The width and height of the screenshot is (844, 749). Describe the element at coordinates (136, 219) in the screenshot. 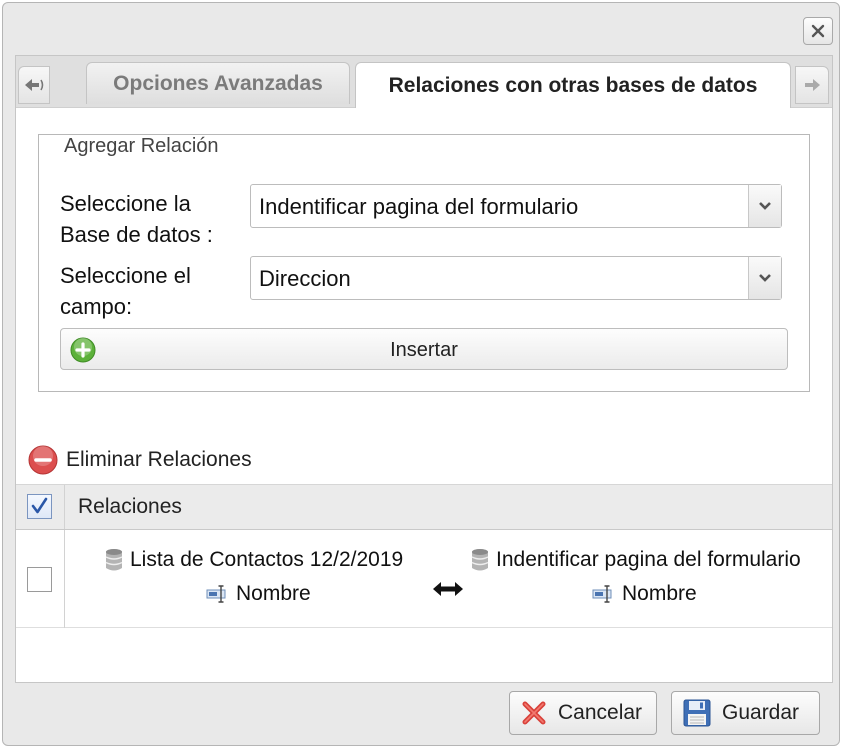

I see `database-label: Seleccione la Base de datos :` at that location.